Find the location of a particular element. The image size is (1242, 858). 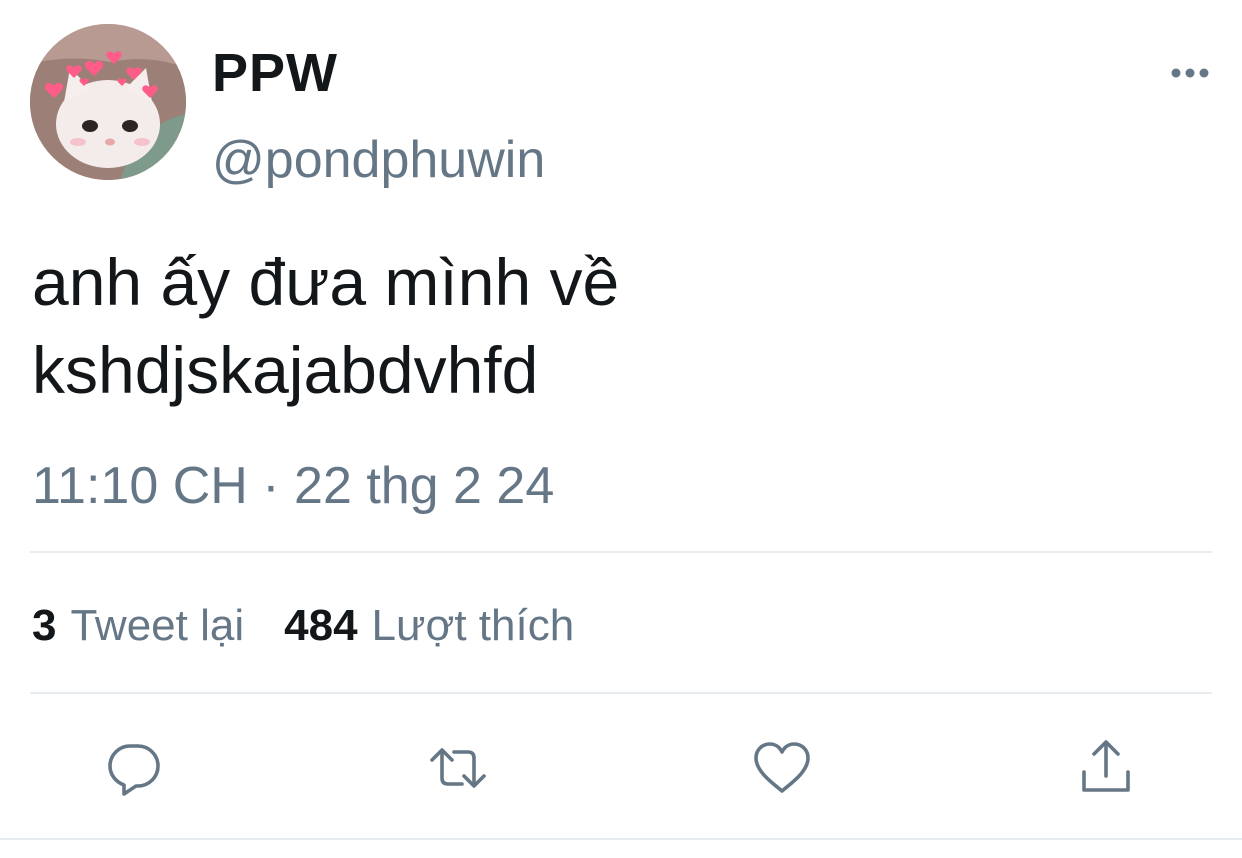

retweets-count: 3 is located at coordinates (44, 625).